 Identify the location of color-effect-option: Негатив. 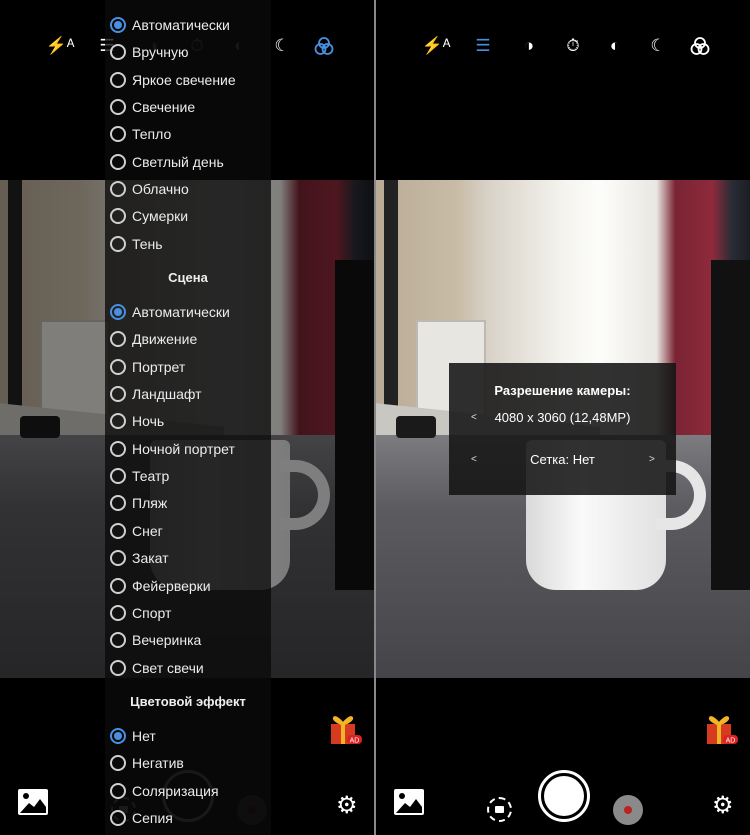
(147, 763).